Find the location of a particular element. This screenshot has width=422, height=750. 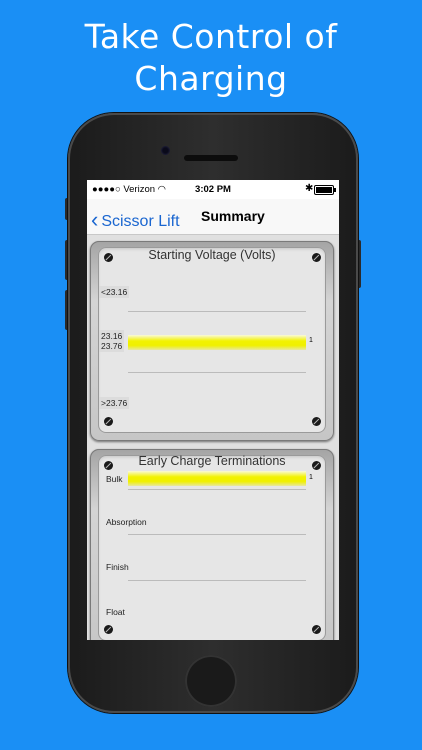

status-bar: ●●●●○ Verizon ◠ 3:02 PM ✱ is located at coordinates (213, 189).